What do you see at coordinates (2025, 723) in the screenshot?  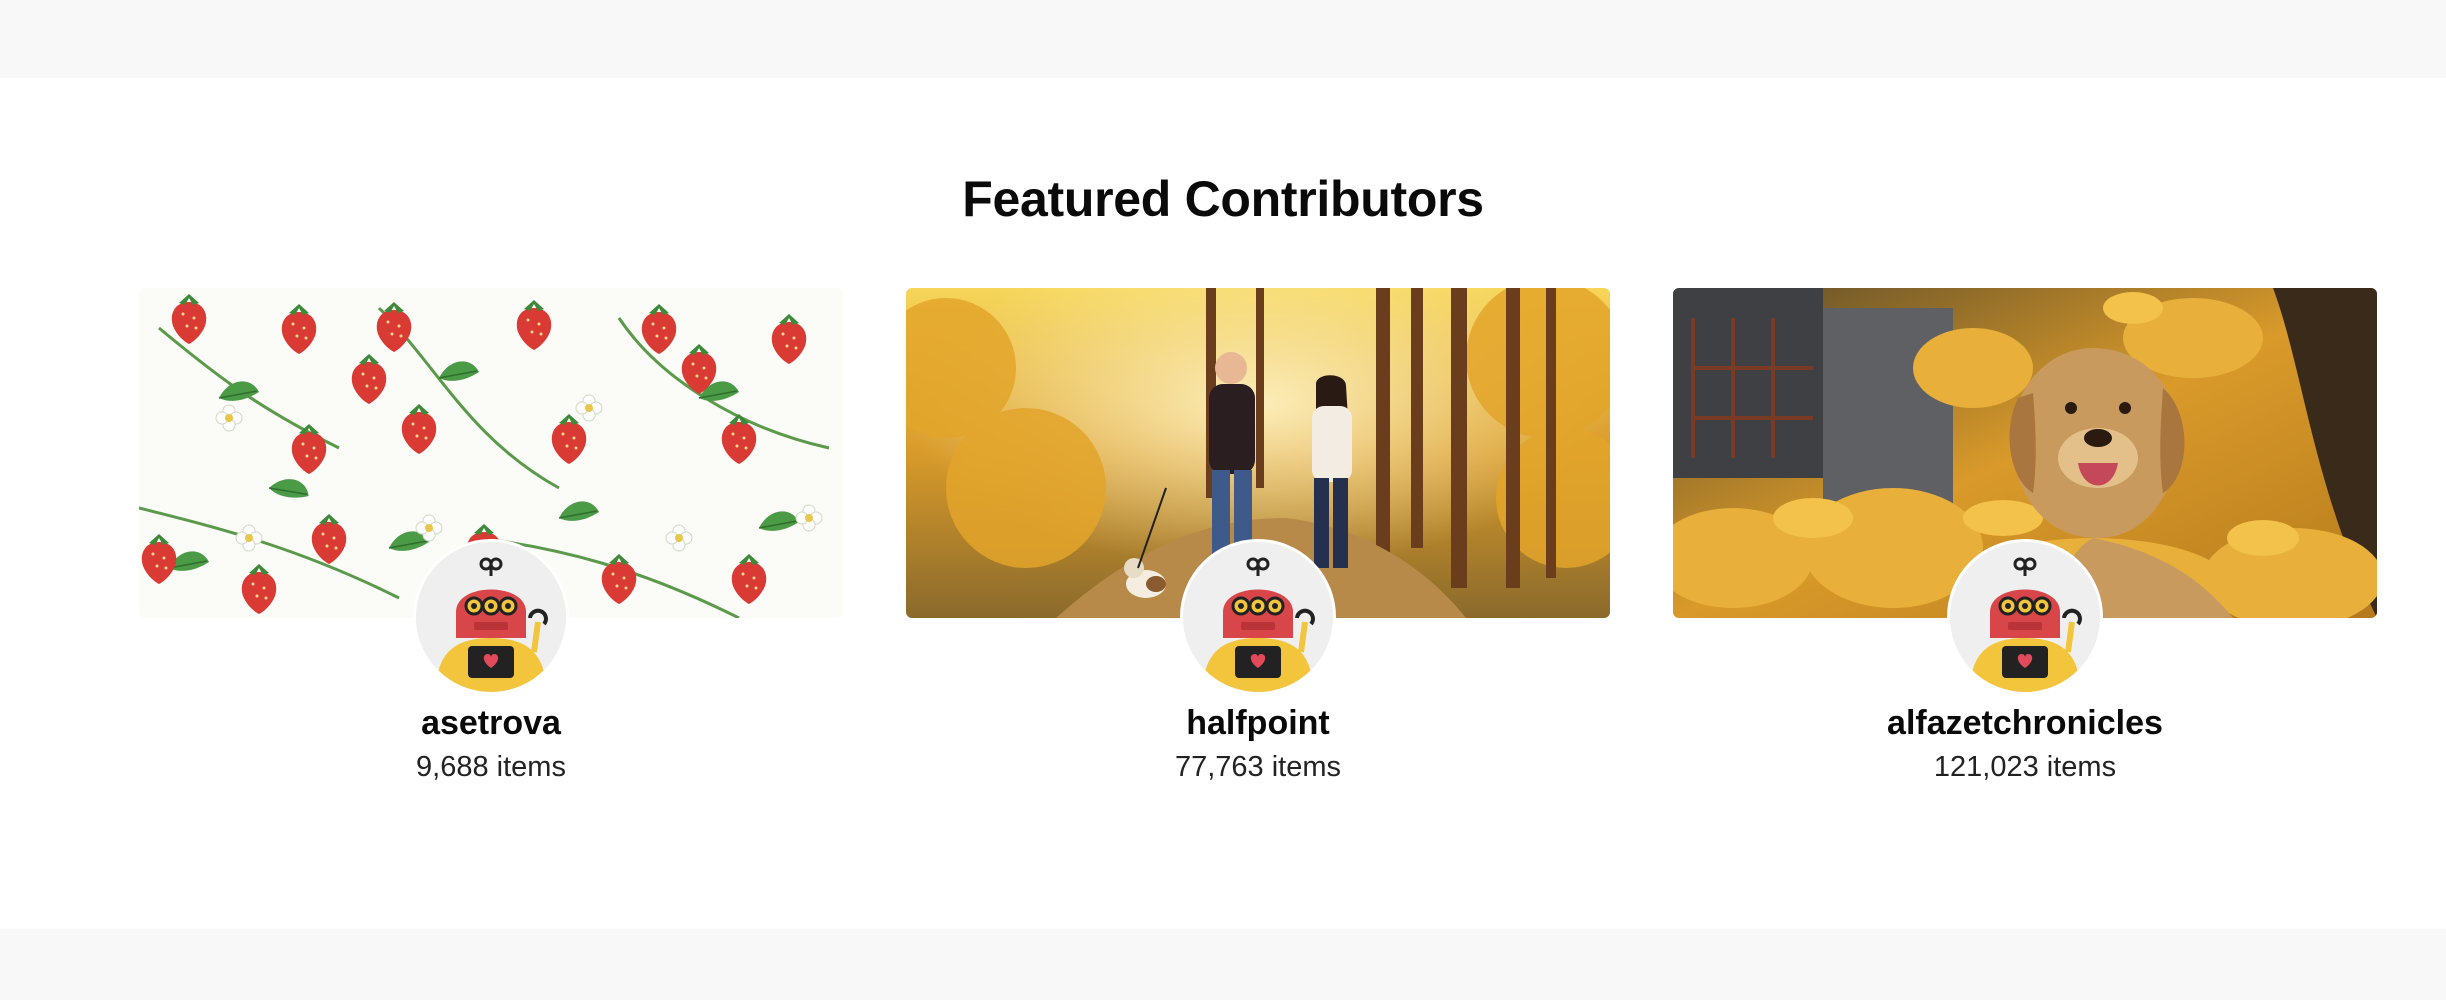 I see `contributor-name: alfazetchronicles` at bounding box center [2025, 723].